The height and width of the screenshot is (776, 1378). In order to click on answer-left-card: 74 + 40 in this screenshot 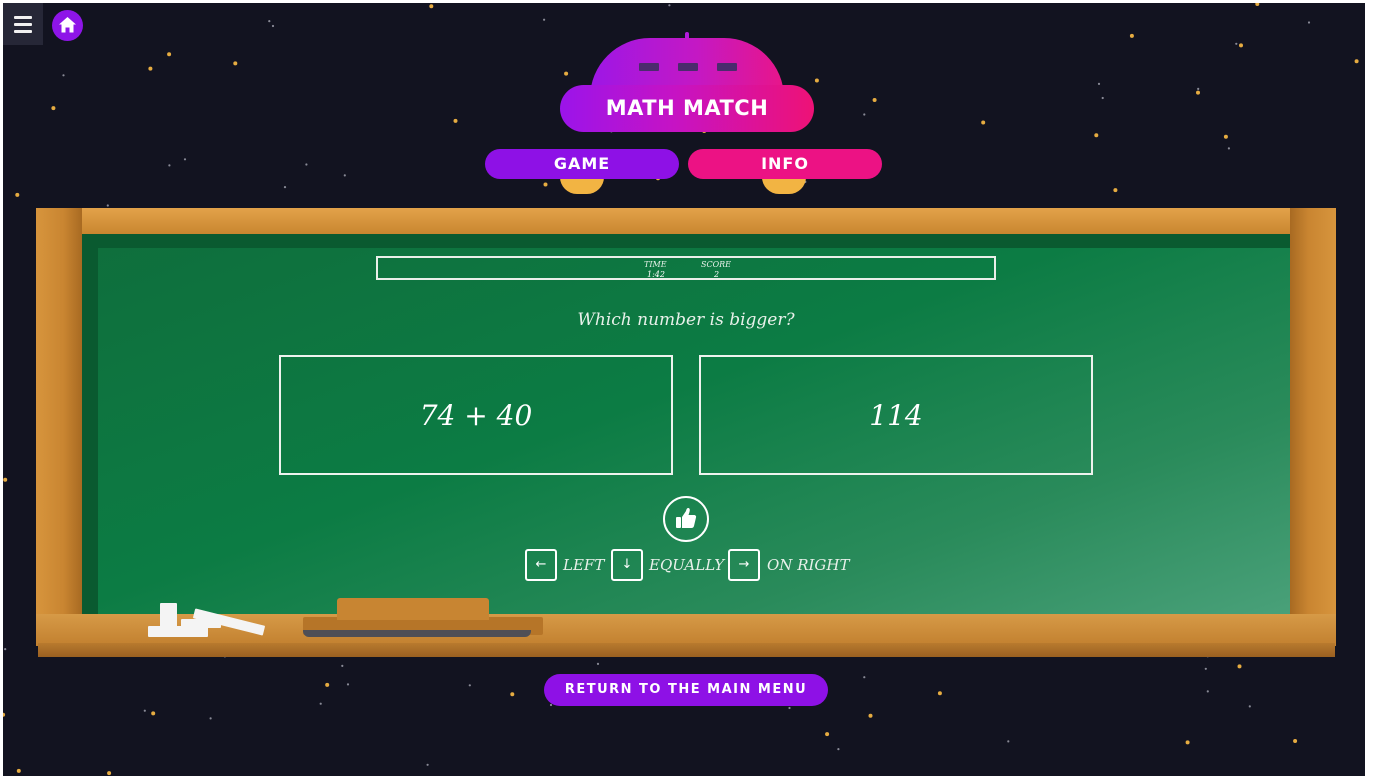, I will do `click(476, 415)`.